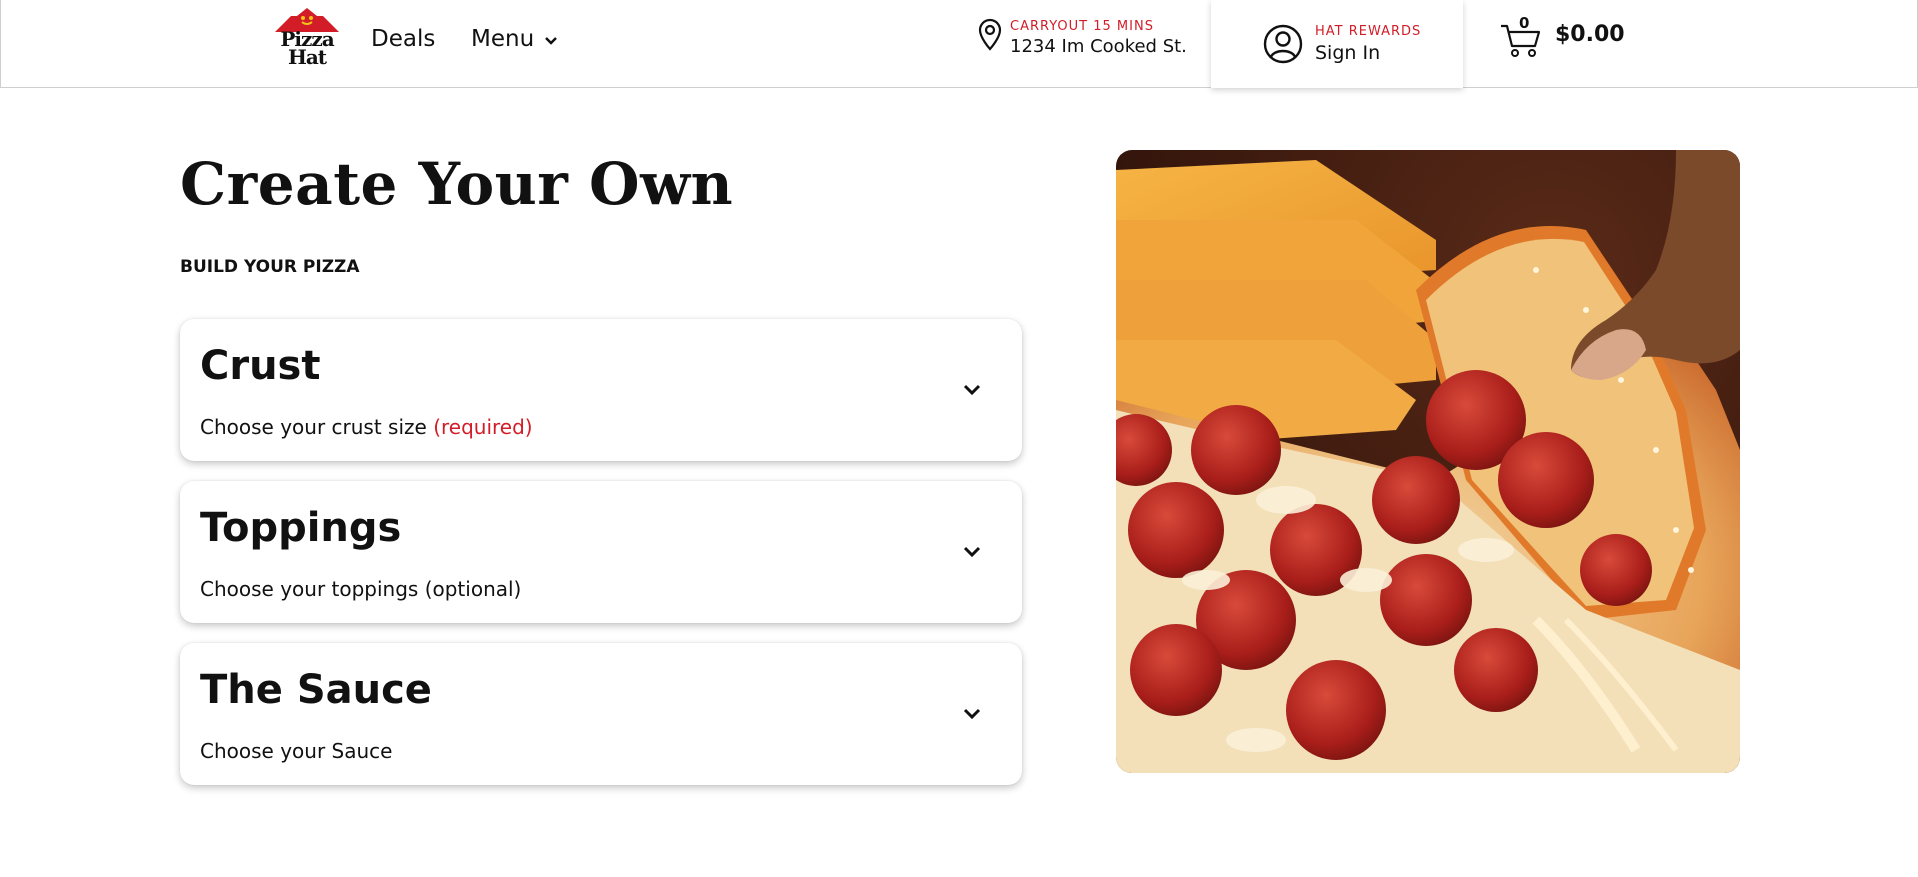 The height and width of the screenshot is (877, 1918). I want to click on cart-button: 0 $0.00, so click(1564, 36).